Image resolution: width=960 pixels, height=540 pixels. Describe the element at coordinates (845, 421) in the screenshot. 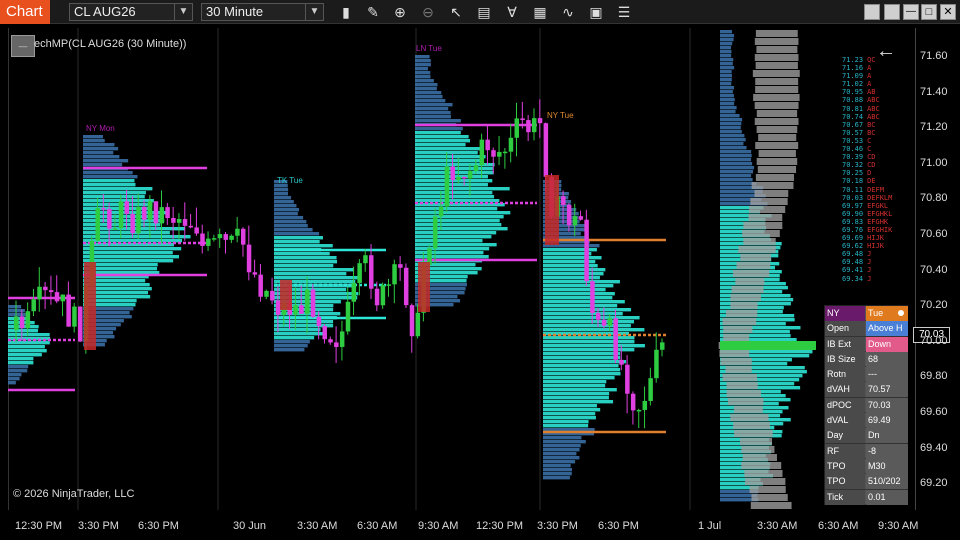

I see `panel-key: dVAL` at that location.